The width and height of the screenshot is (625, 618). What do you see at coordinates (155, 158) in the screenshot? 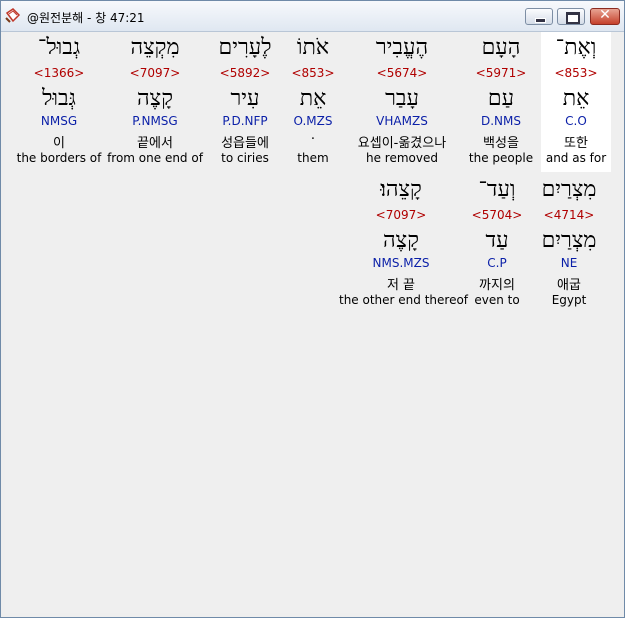
I see `english-gloss: from one end of` at bounding box center [155, 158].